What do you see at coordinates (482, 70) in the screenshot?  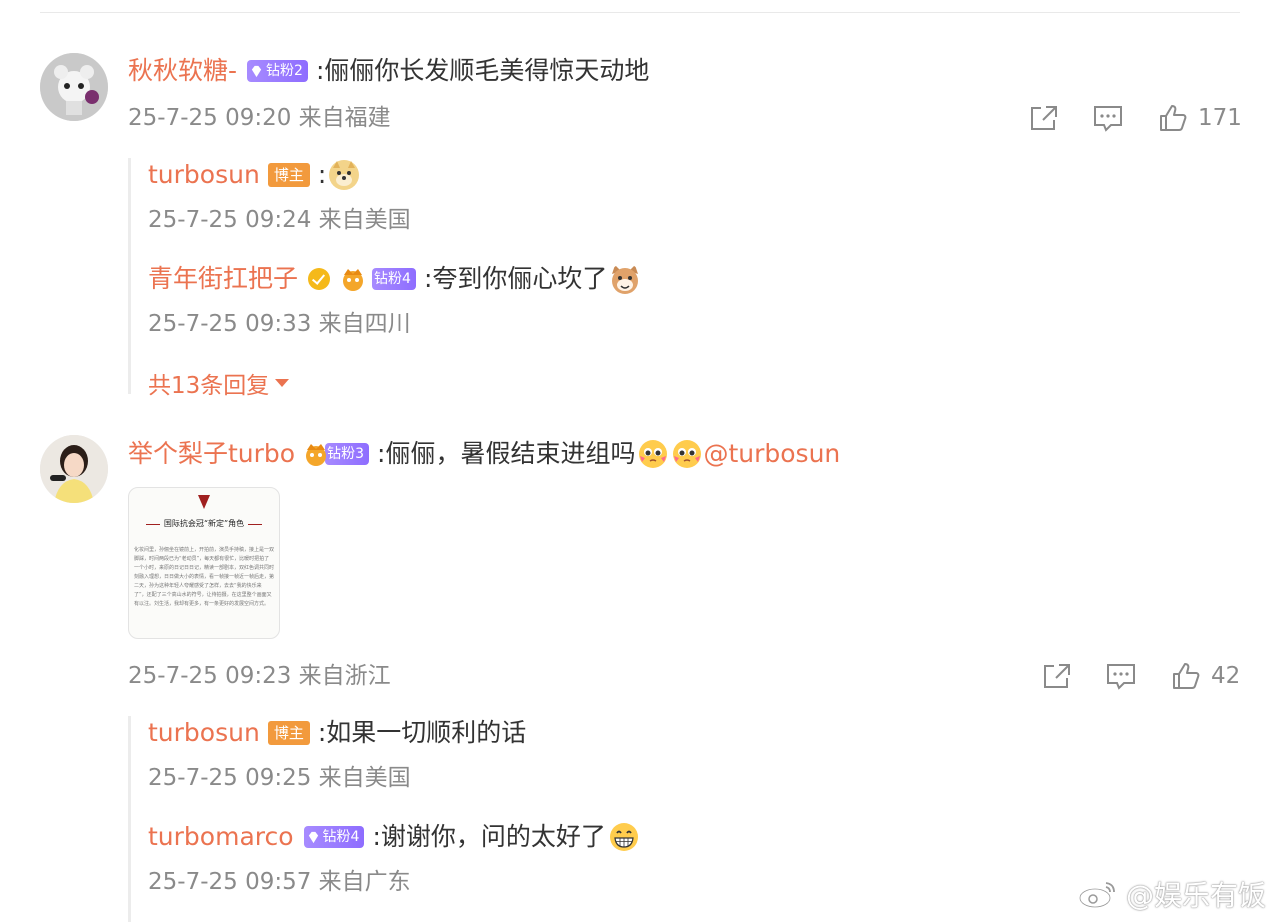 I see `comment-text: :俪俪你长发顺毛美得惊天动地` at bounding box center [482, 70].